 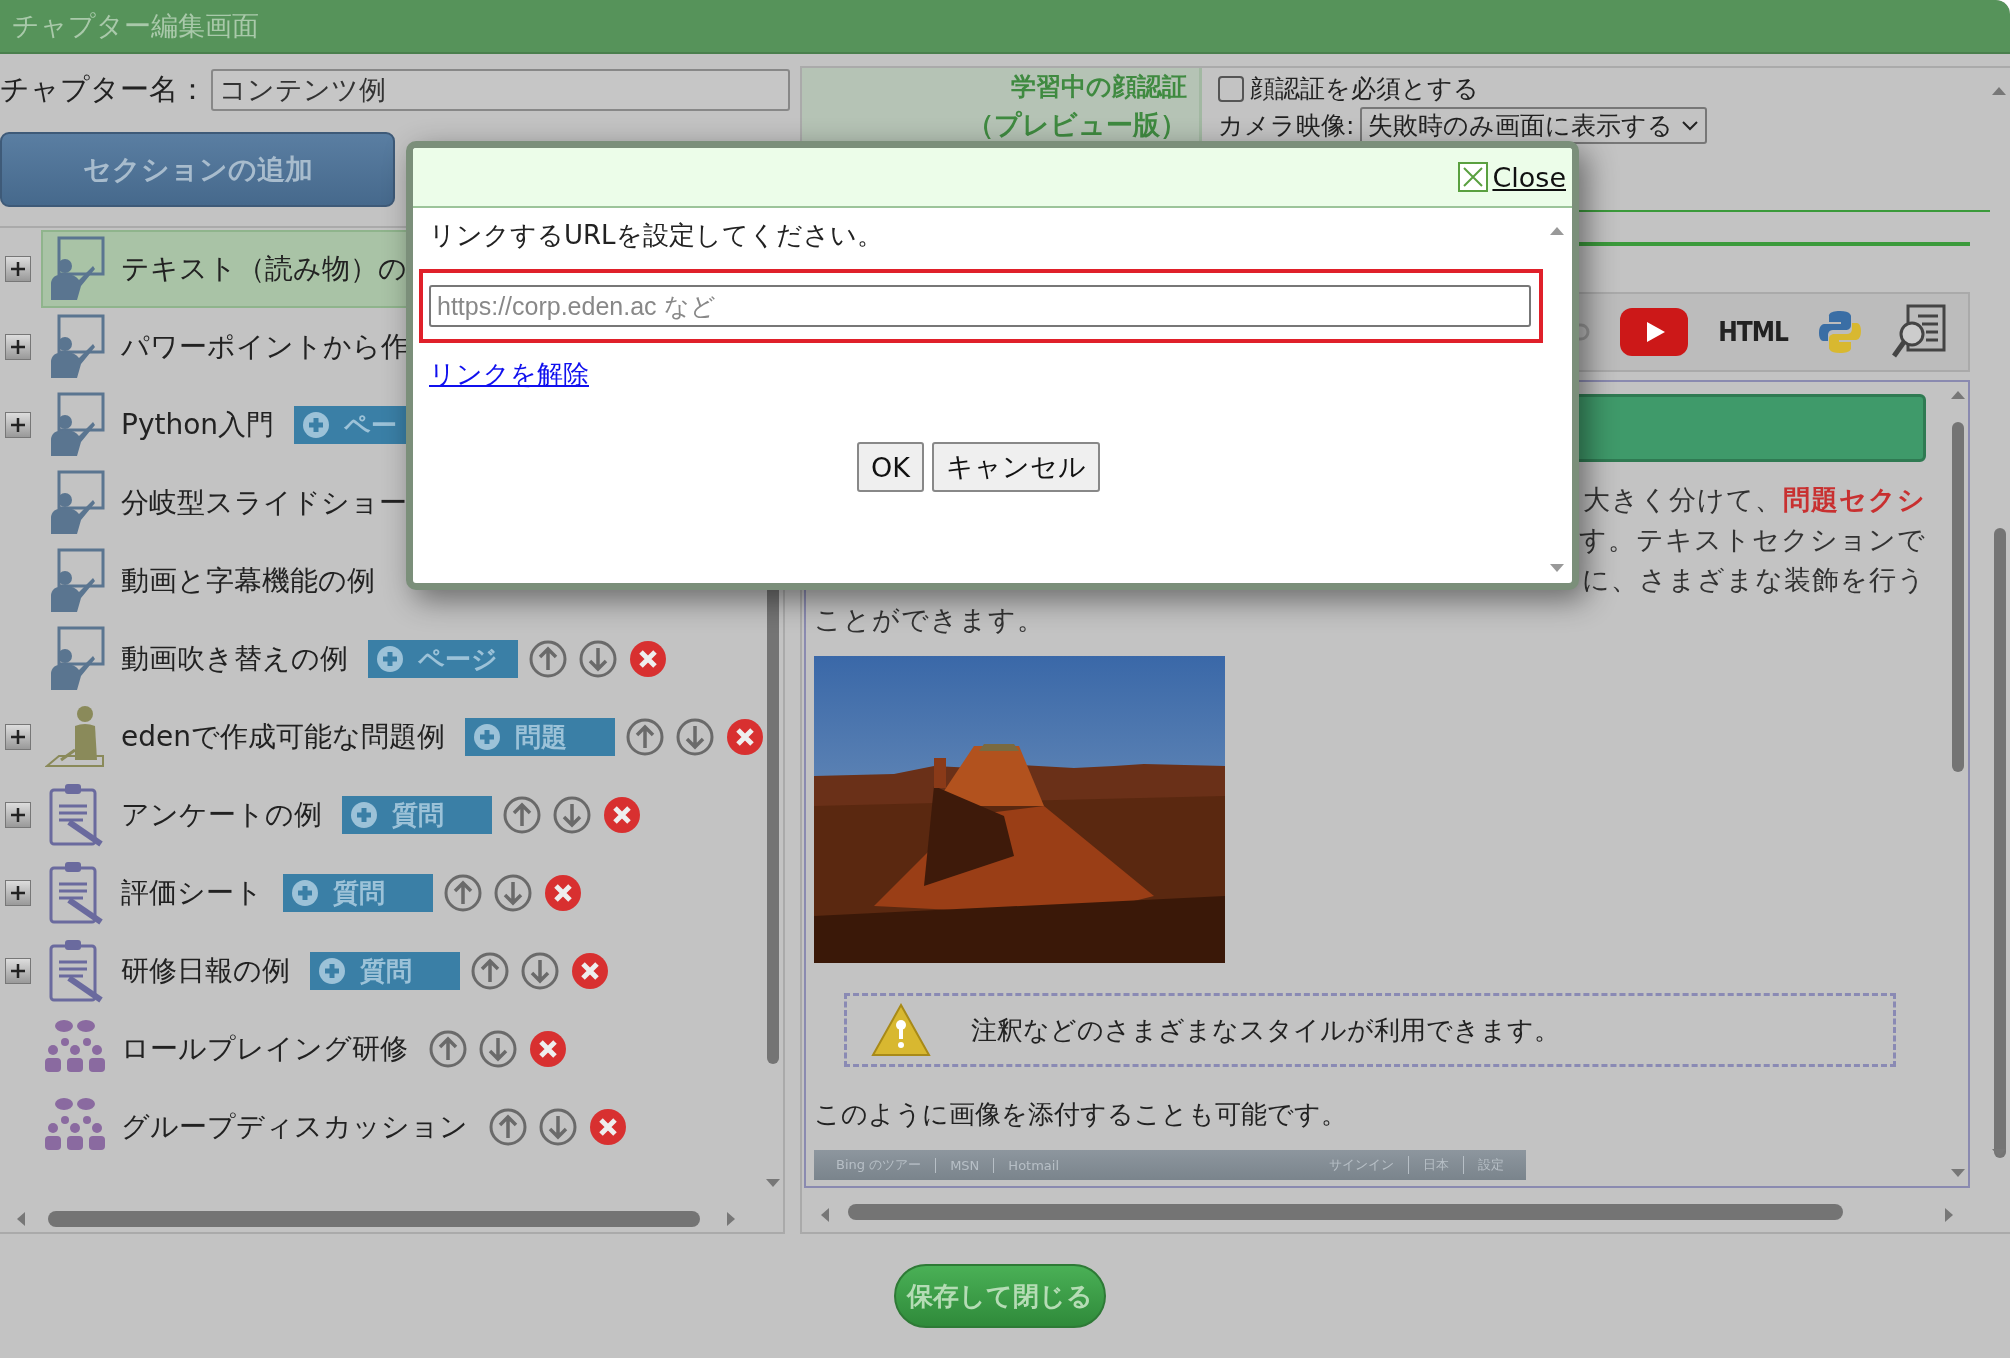 I want to click on chevron-down-icon, so click(x=1690, y=125).